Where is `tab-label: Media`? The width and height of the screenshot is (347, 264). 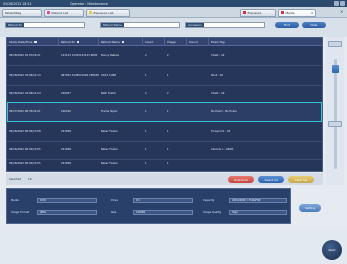 tab-label: Media is located at coordinates (290, 12).